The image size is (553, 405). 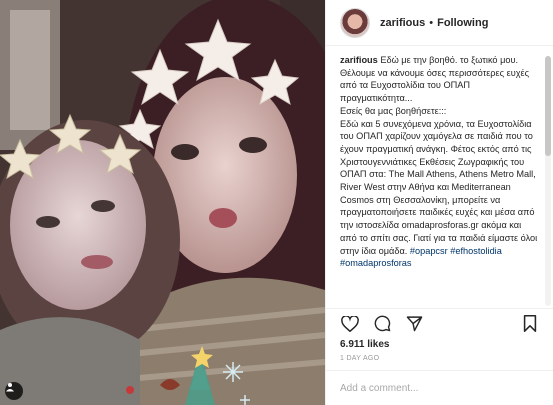 I want to click on likes-count: 6.911 likes, so click(x=365, y=344).